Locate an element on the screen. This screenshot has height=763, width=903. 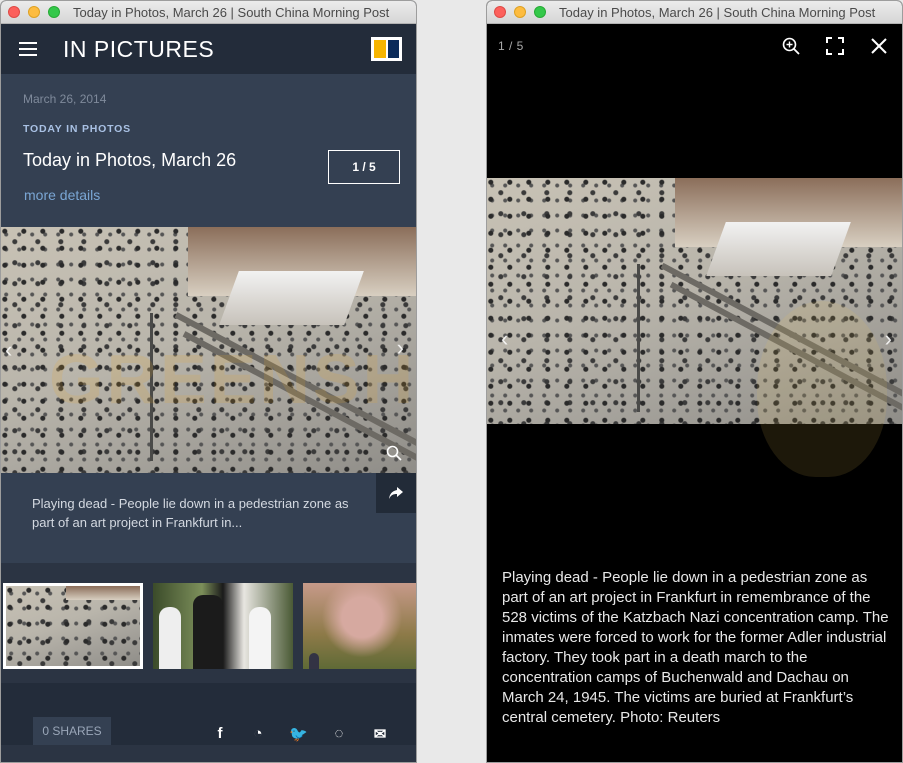
search-icon is located at coordinates (394, 453).